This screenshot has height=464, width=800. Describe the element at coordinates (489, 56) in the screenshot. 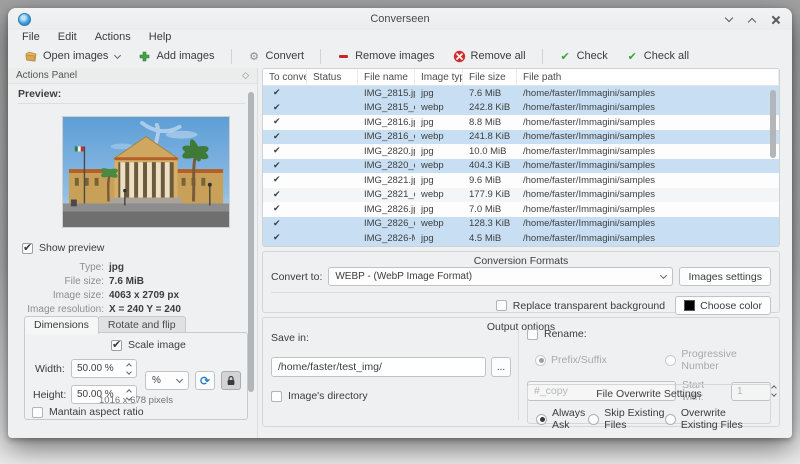

I see `remove-all-button: Remove all` at that location.